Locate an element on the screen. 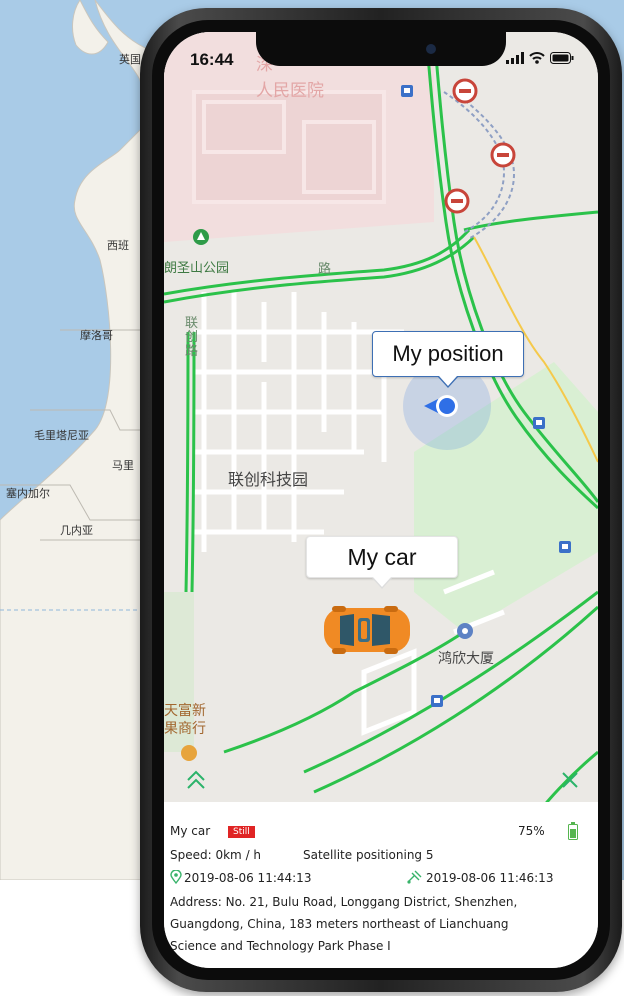 Image resolution: width=624 pixels, height=996 pixels. signal-icon is located at coordinates (515, 58).